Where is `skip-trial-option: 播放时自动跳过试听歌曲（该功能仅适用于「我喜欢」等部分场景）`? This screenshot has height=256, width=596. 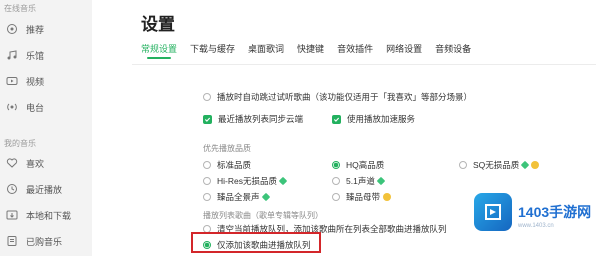 skip-trial-option: 播放时自动跳过试听歌曲（该功能仅适用于「我喜欢」等部分场景） is located at coordinates (337, 97).